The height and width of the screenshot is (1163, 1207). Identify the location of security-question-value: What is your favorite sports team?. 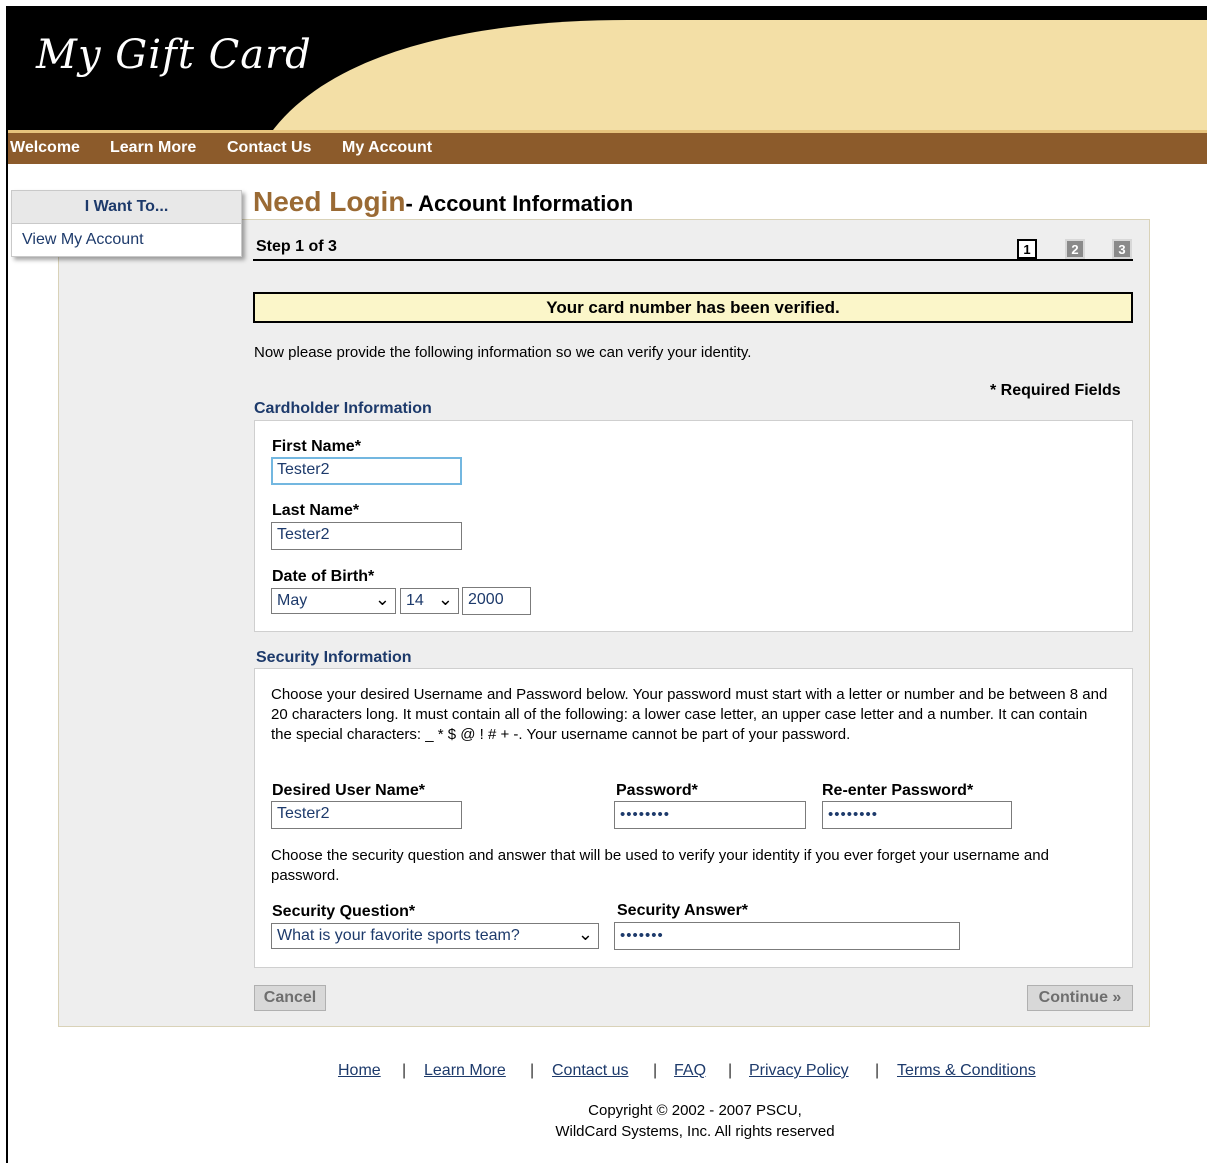
(398, 935).